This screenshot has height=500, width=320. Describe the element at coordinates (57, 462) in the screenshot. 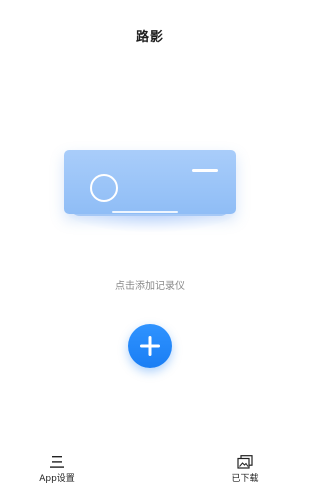

I see `menu-lines-icon` at that location.